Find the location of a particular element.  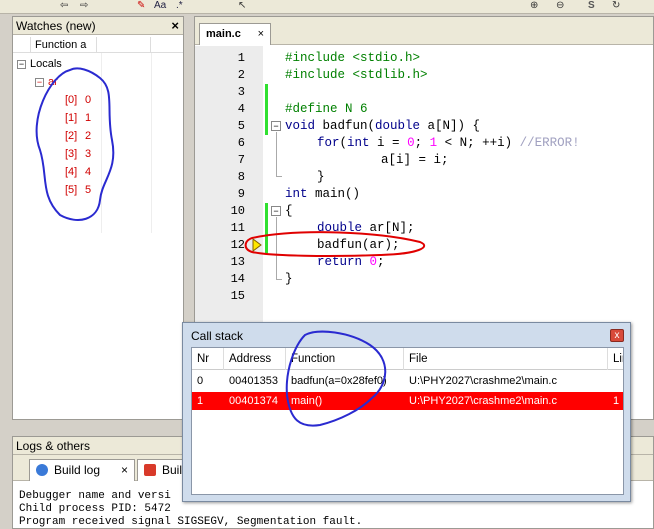

cell-line is located at coordinates (615, 381).